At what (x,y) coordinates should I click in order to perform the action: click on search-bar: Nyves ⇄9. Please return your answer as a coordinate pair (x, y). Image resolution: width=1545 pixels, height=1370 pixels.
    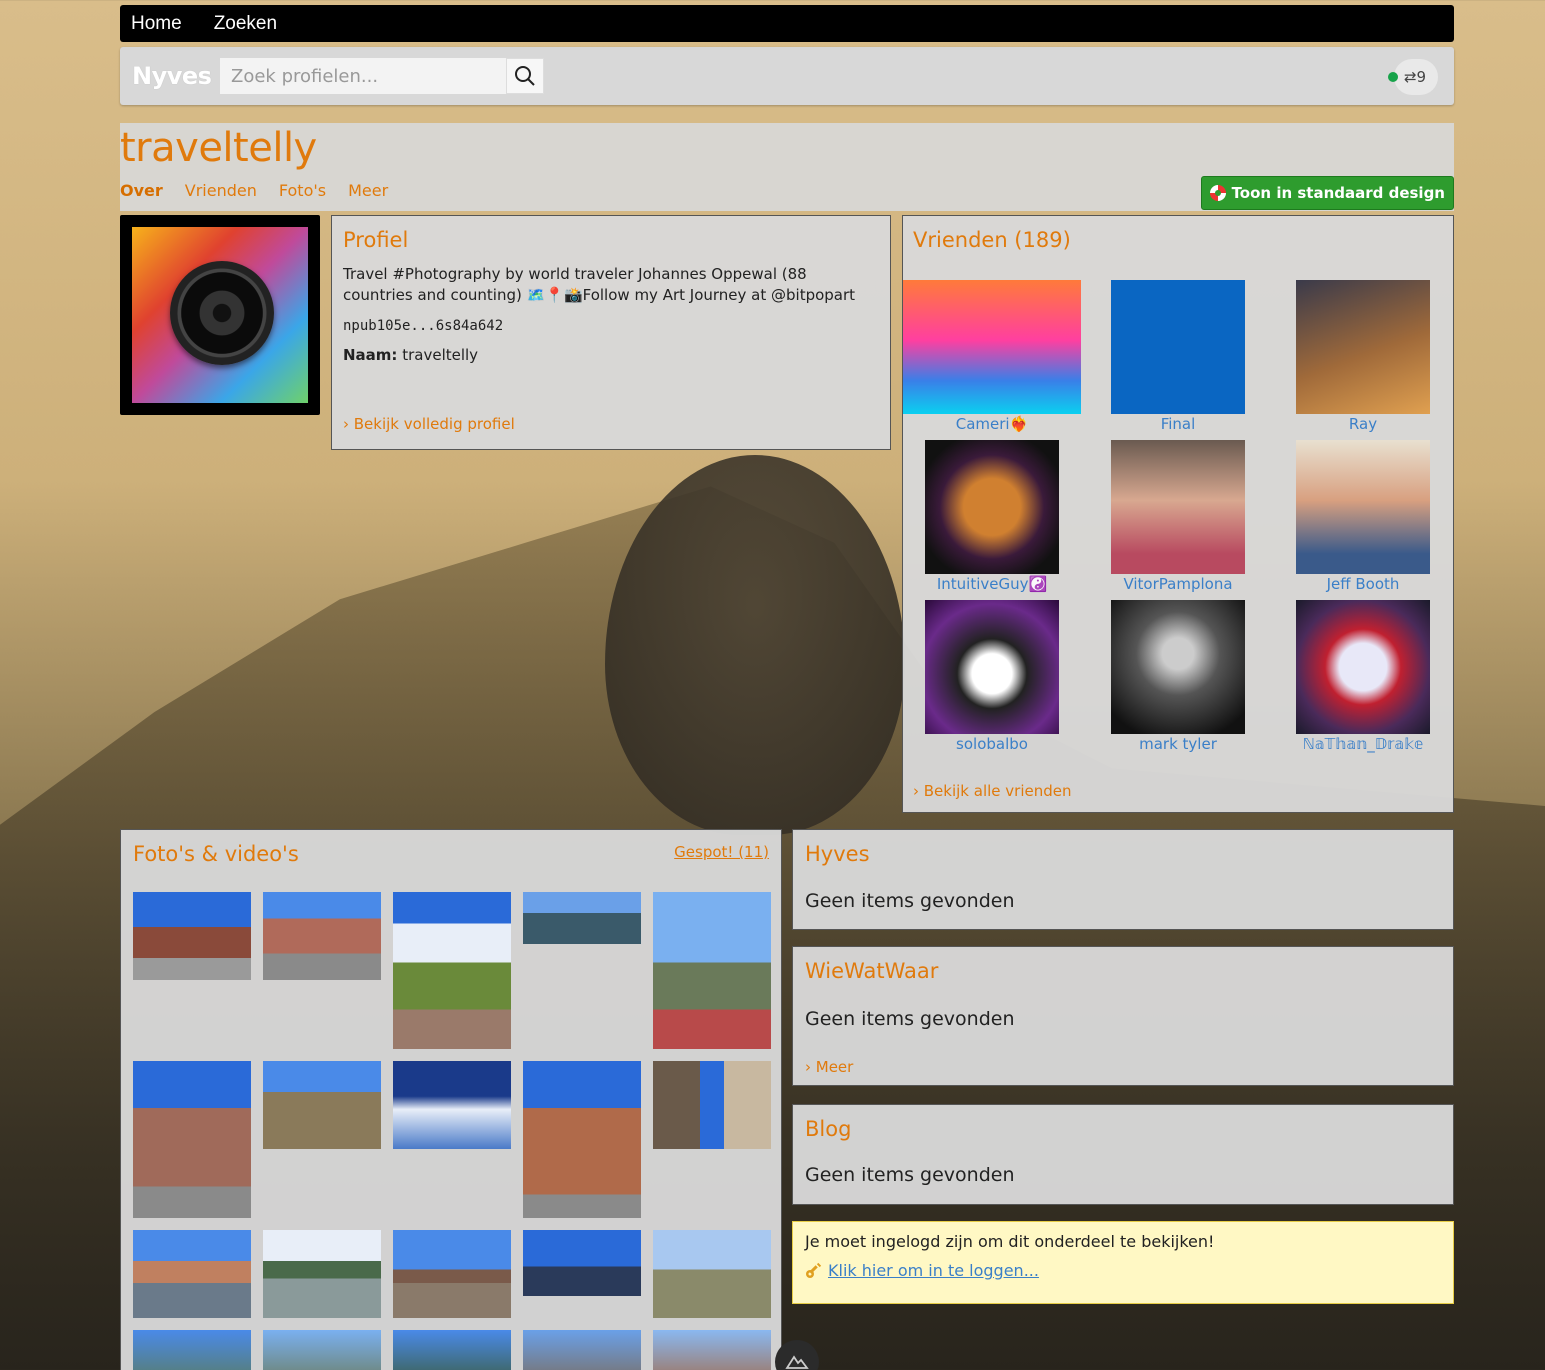
    Looking at the image, I should click on (787, 76).